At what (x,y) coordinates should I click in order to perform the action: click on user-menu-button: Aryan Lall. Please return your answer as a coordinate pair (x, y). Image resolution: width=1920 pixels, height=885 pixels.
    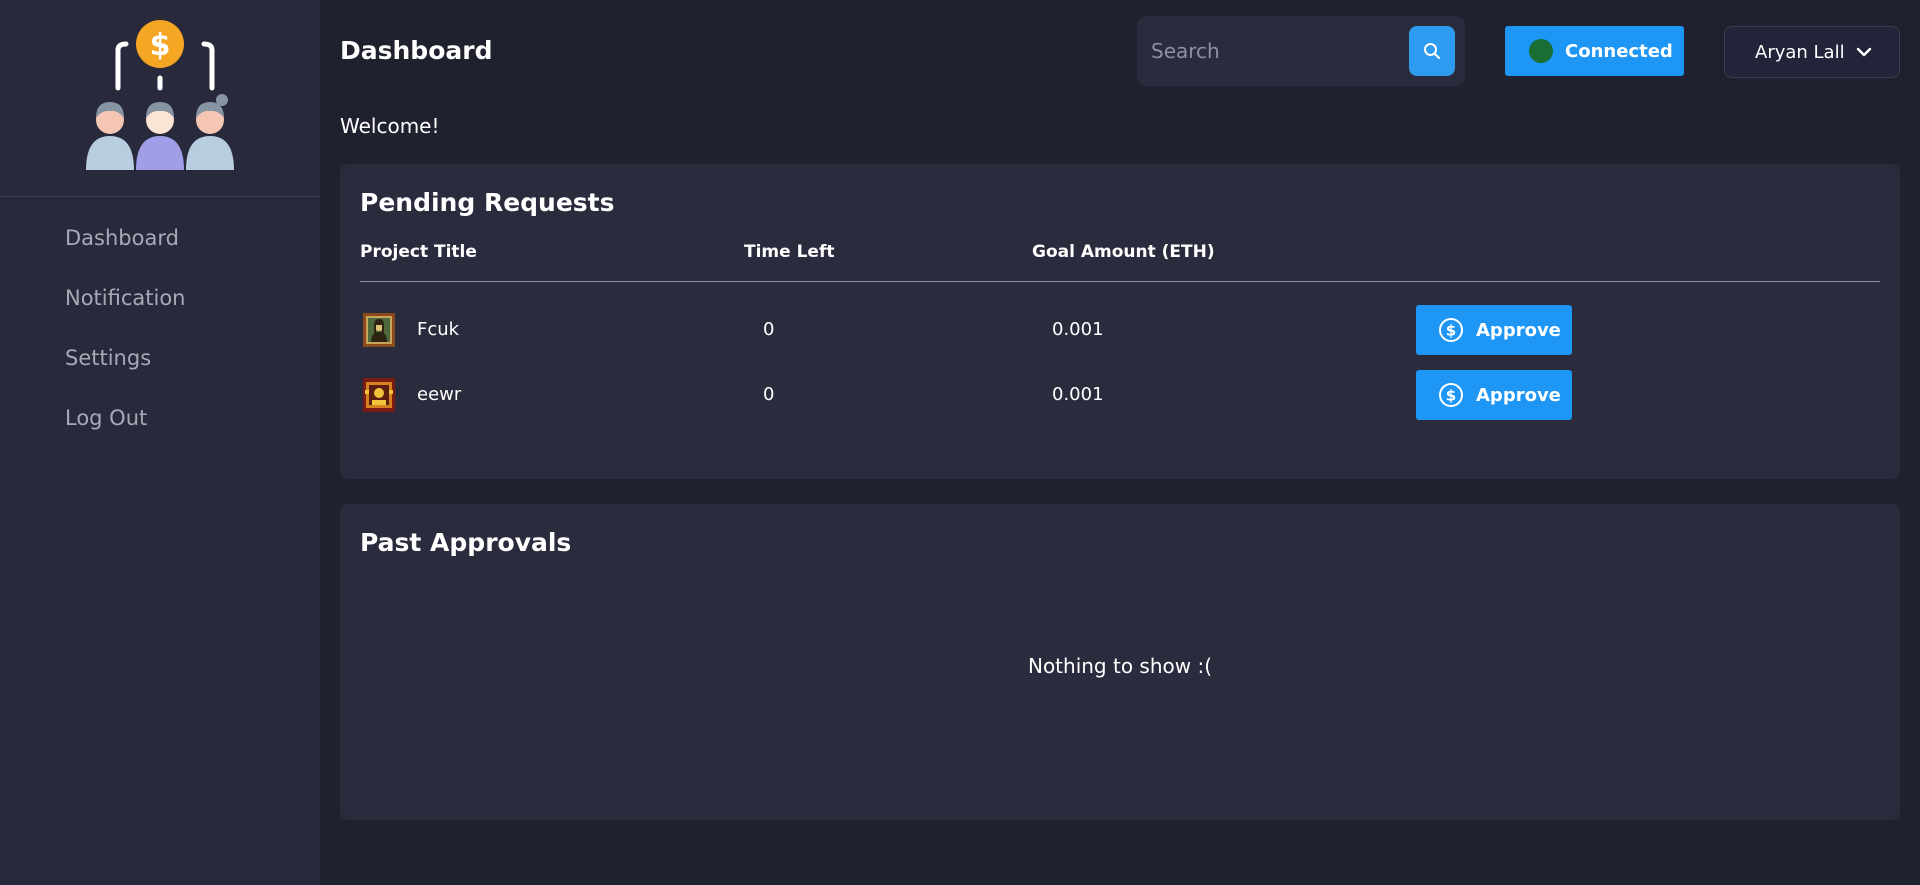
    Looking at the image, I should click on (1812, 52).